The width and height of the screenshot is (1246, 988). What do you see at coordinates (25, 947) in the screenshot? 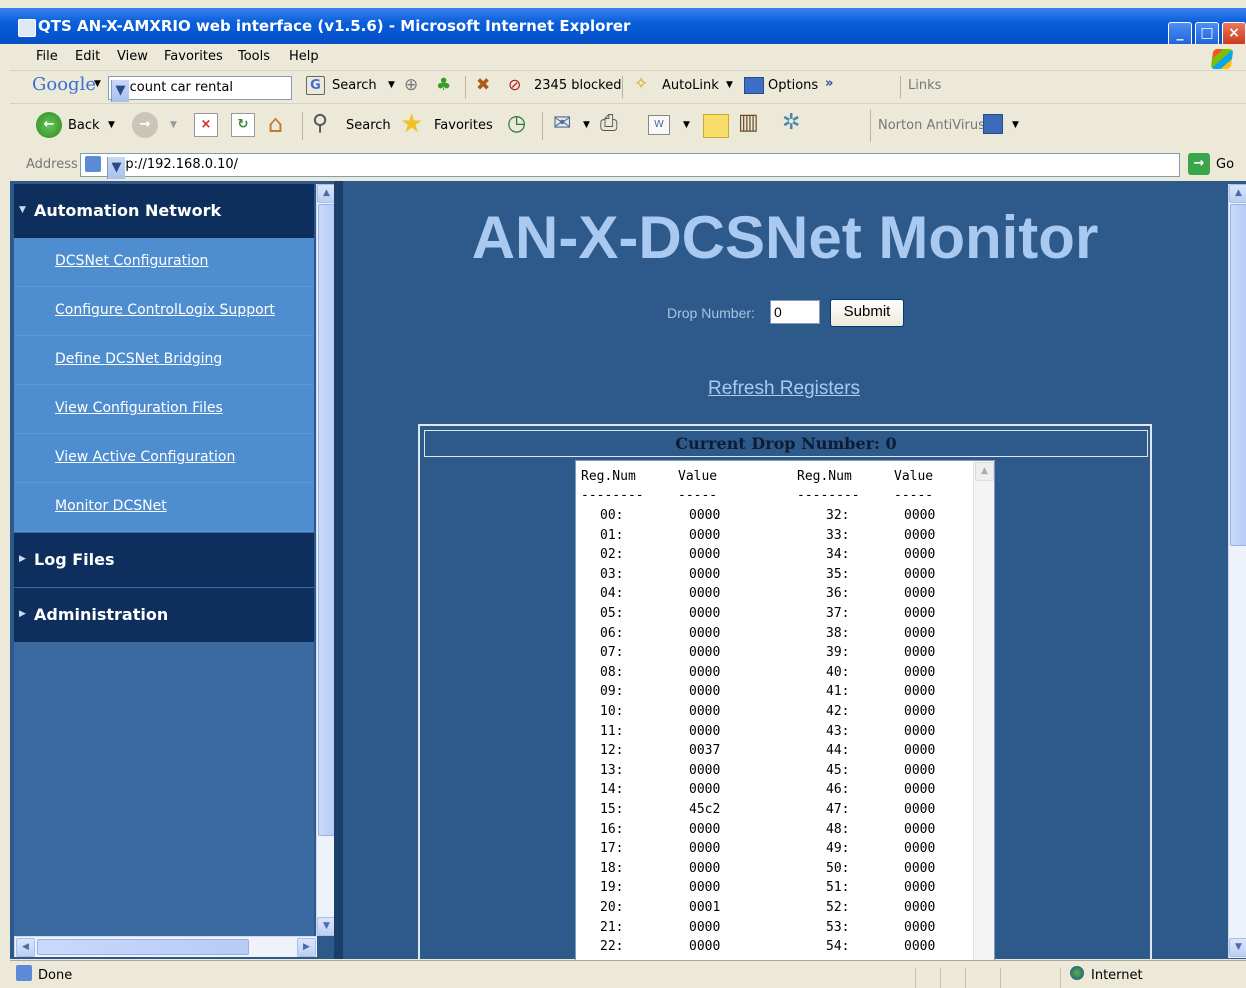
I see `scroll-left-icon: ◀` at bounding box center [25, 947].